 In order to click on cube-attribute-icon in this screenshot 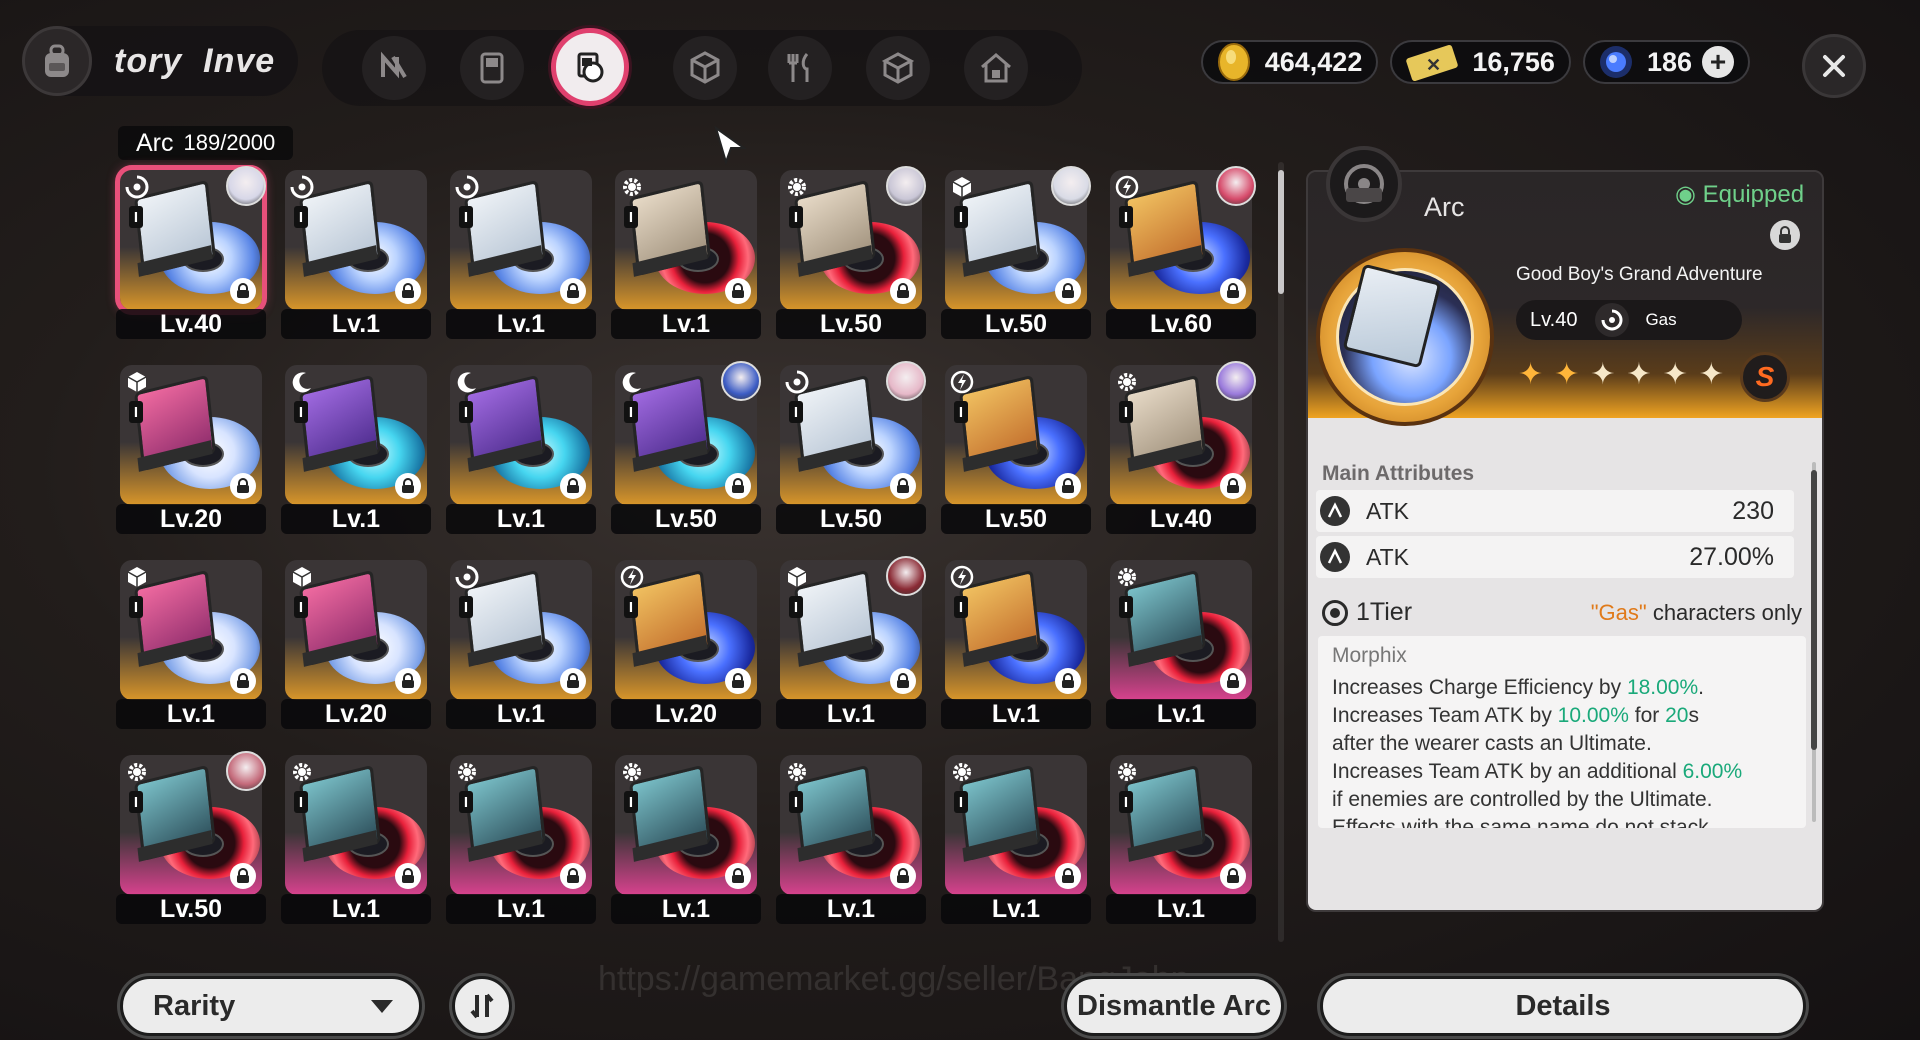, I will do `click(962, 187)`.